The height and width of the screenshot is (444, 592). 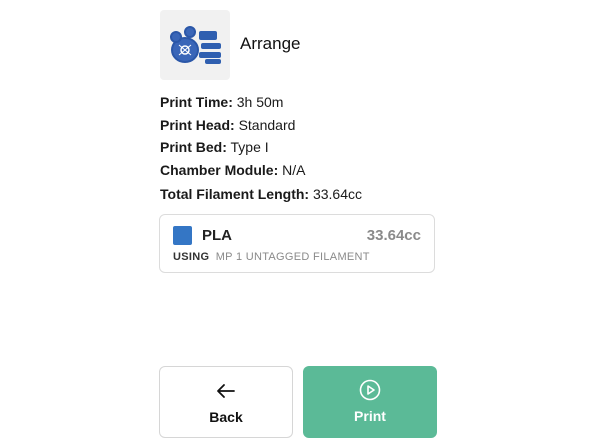 I want to click on back-button: Back, so click(x=226, y=402).